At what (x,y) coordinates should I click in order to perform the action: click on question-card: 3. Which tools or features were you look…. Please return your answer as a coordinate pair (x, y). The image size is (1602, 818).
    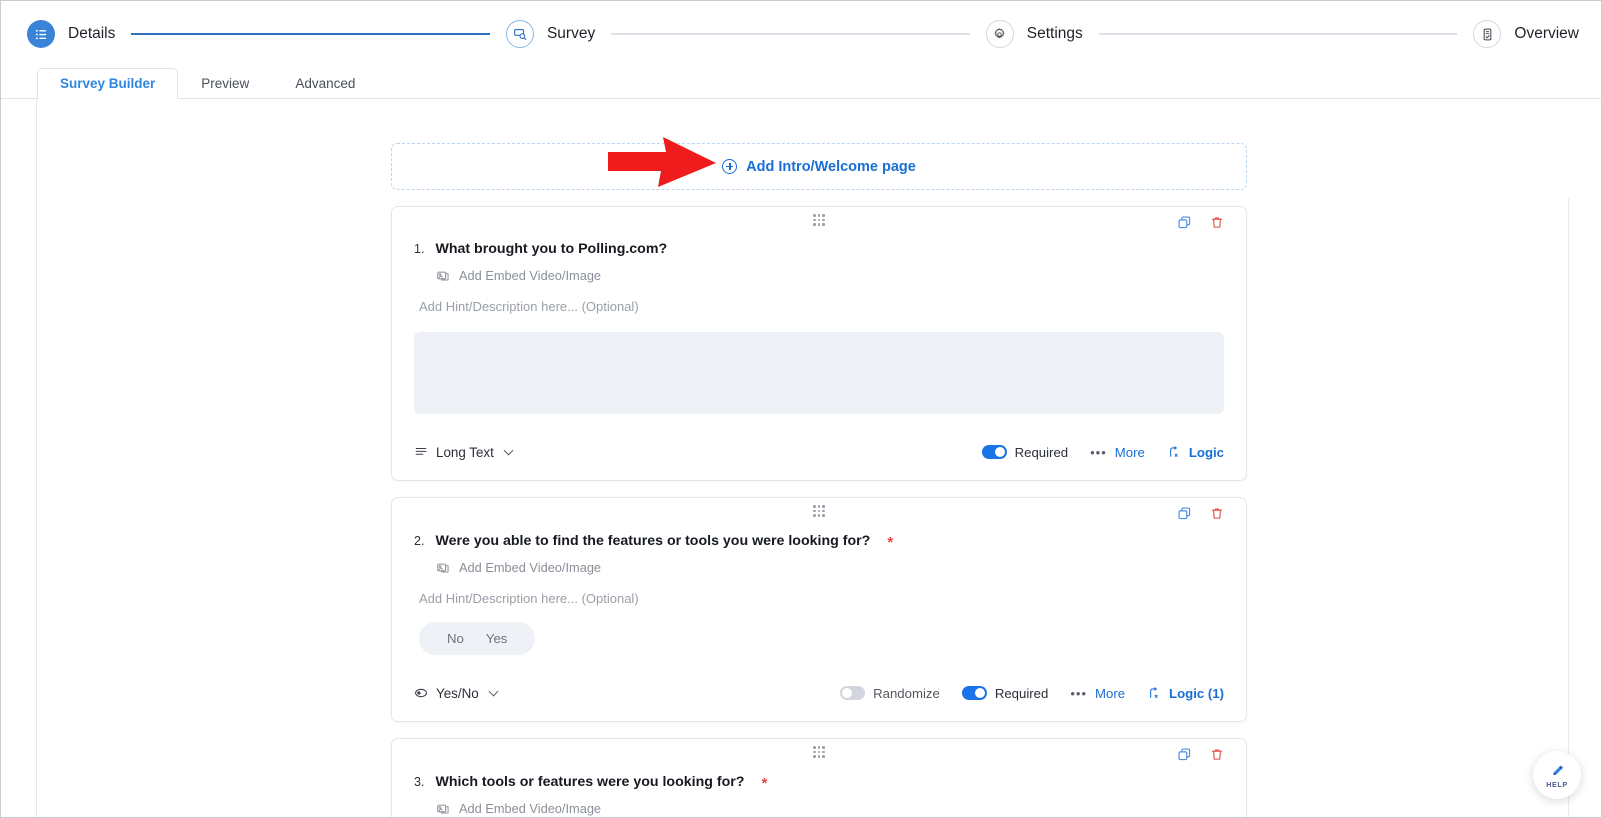
    Looking at the image, I should click on (819, 777).